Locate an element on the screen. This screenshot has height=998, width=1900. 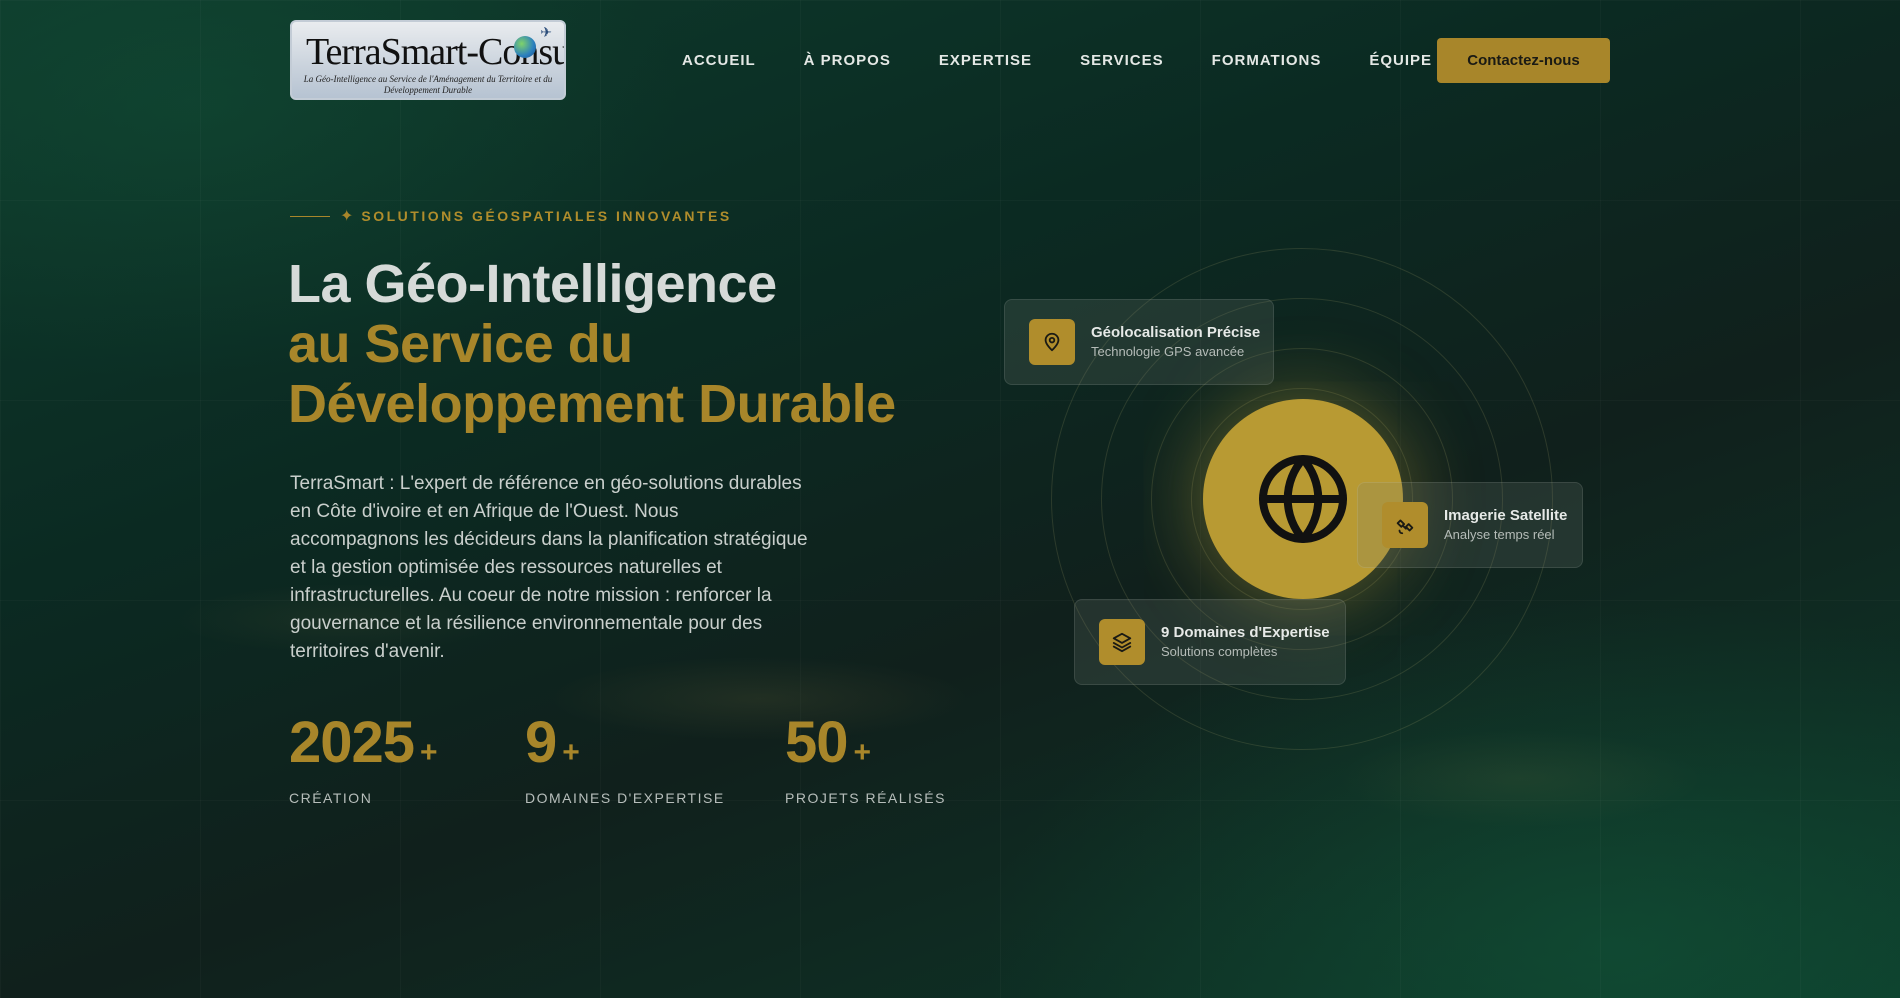
stat-value: 2025 is located at coordinates (352, 742).